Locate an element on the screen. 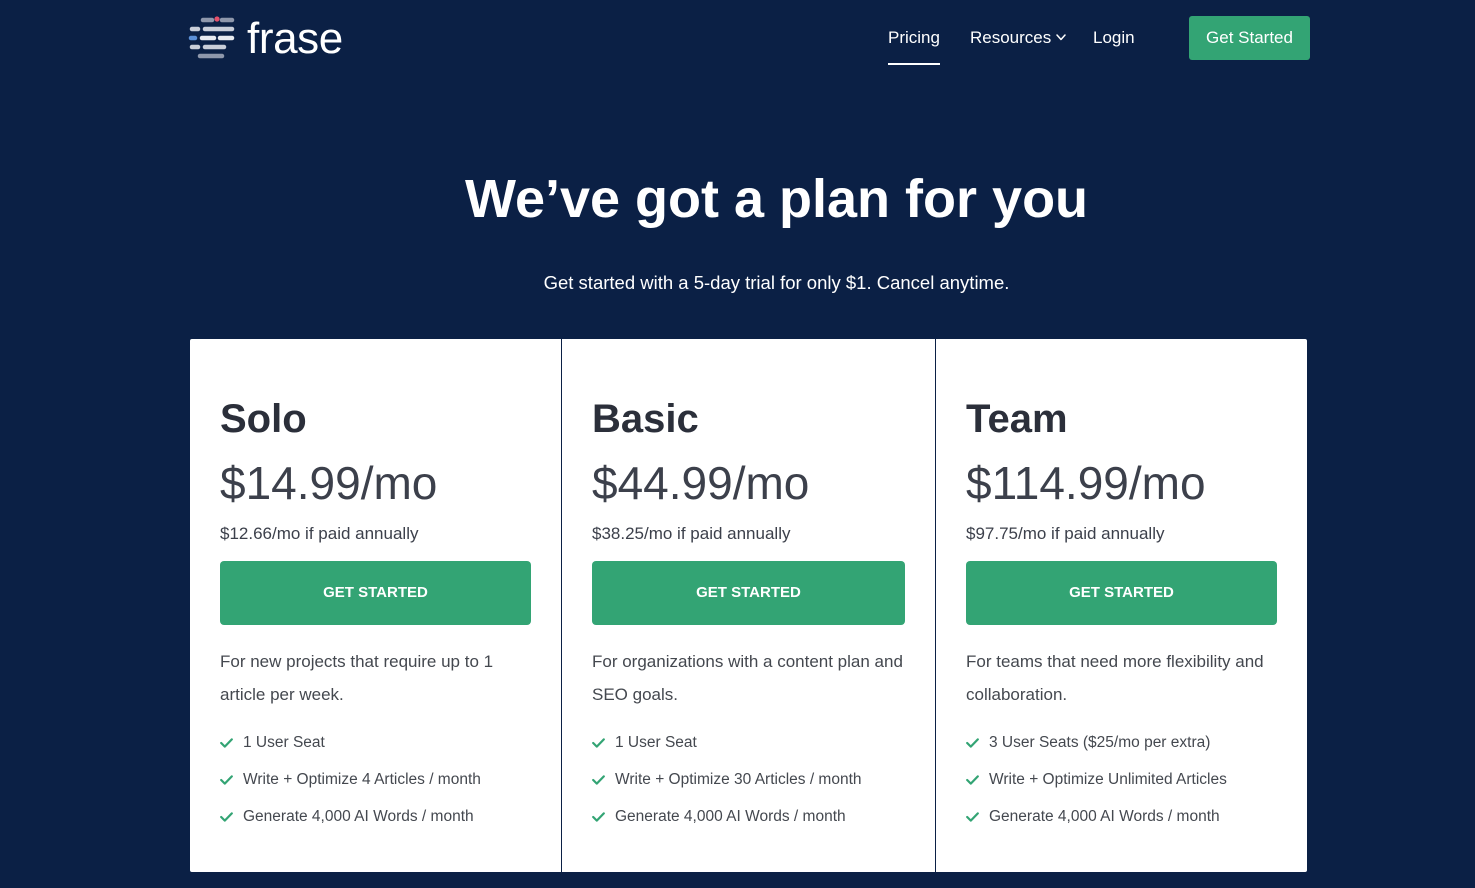 This screenshot has height=888, width=1475. page-title: We’ve got a plan for you is located at coordinates (776, 199).